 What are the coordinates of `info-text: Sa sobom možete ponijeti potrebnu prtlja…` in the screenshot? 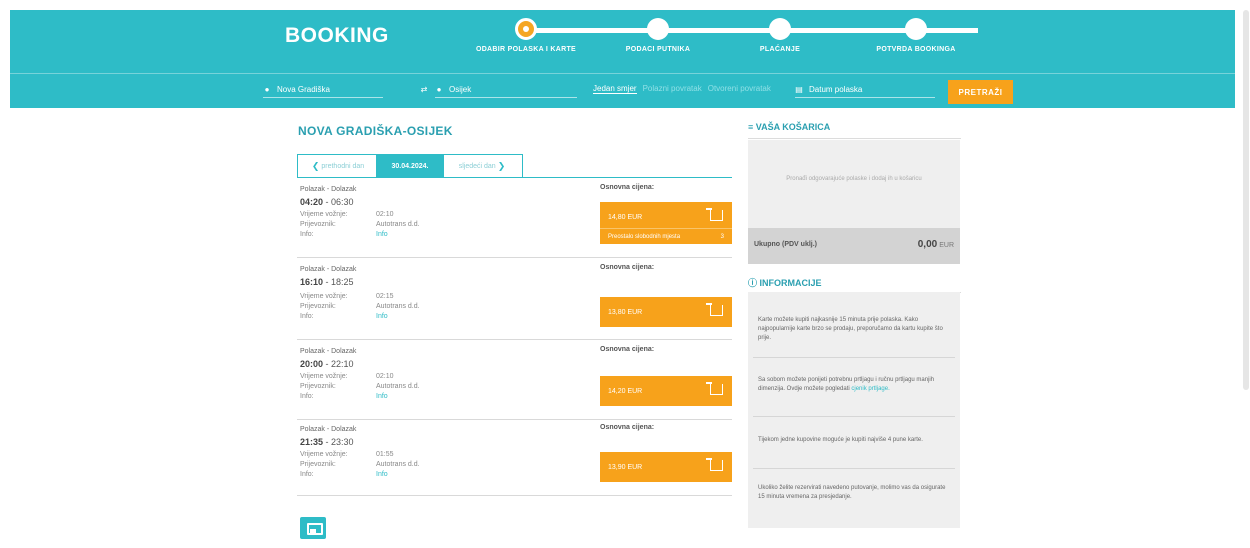 It's located at (846, 384).